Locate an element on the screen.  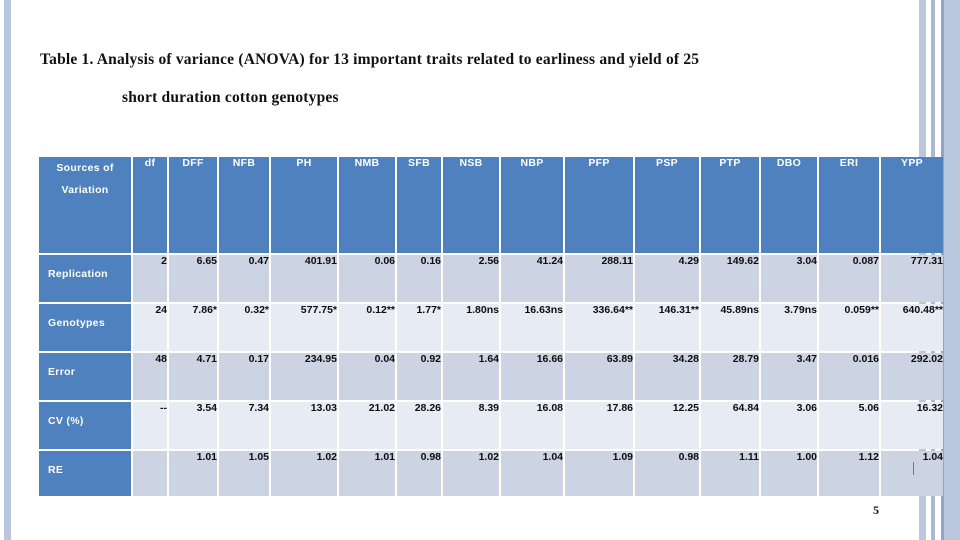
text-caret is located at coordinates (913, 468).